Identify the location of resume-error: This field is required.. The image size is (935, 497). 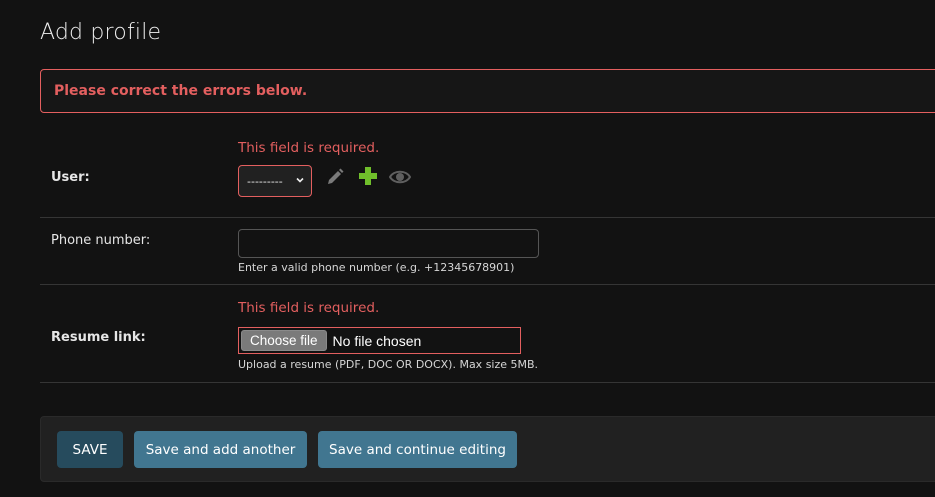
(309, 308).